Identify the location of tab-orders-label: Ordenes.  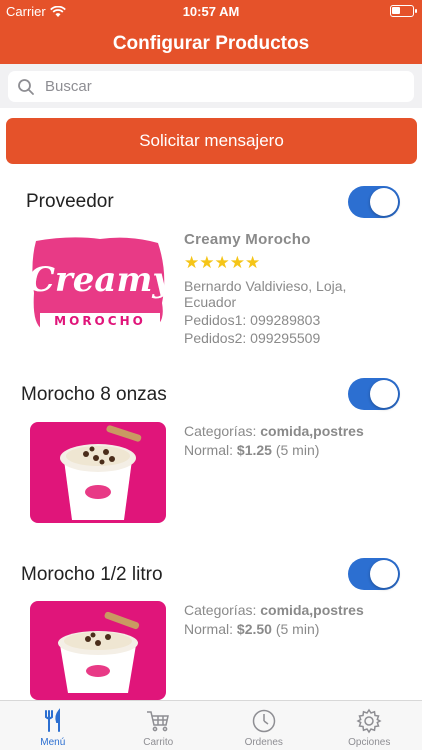
(263, 742).